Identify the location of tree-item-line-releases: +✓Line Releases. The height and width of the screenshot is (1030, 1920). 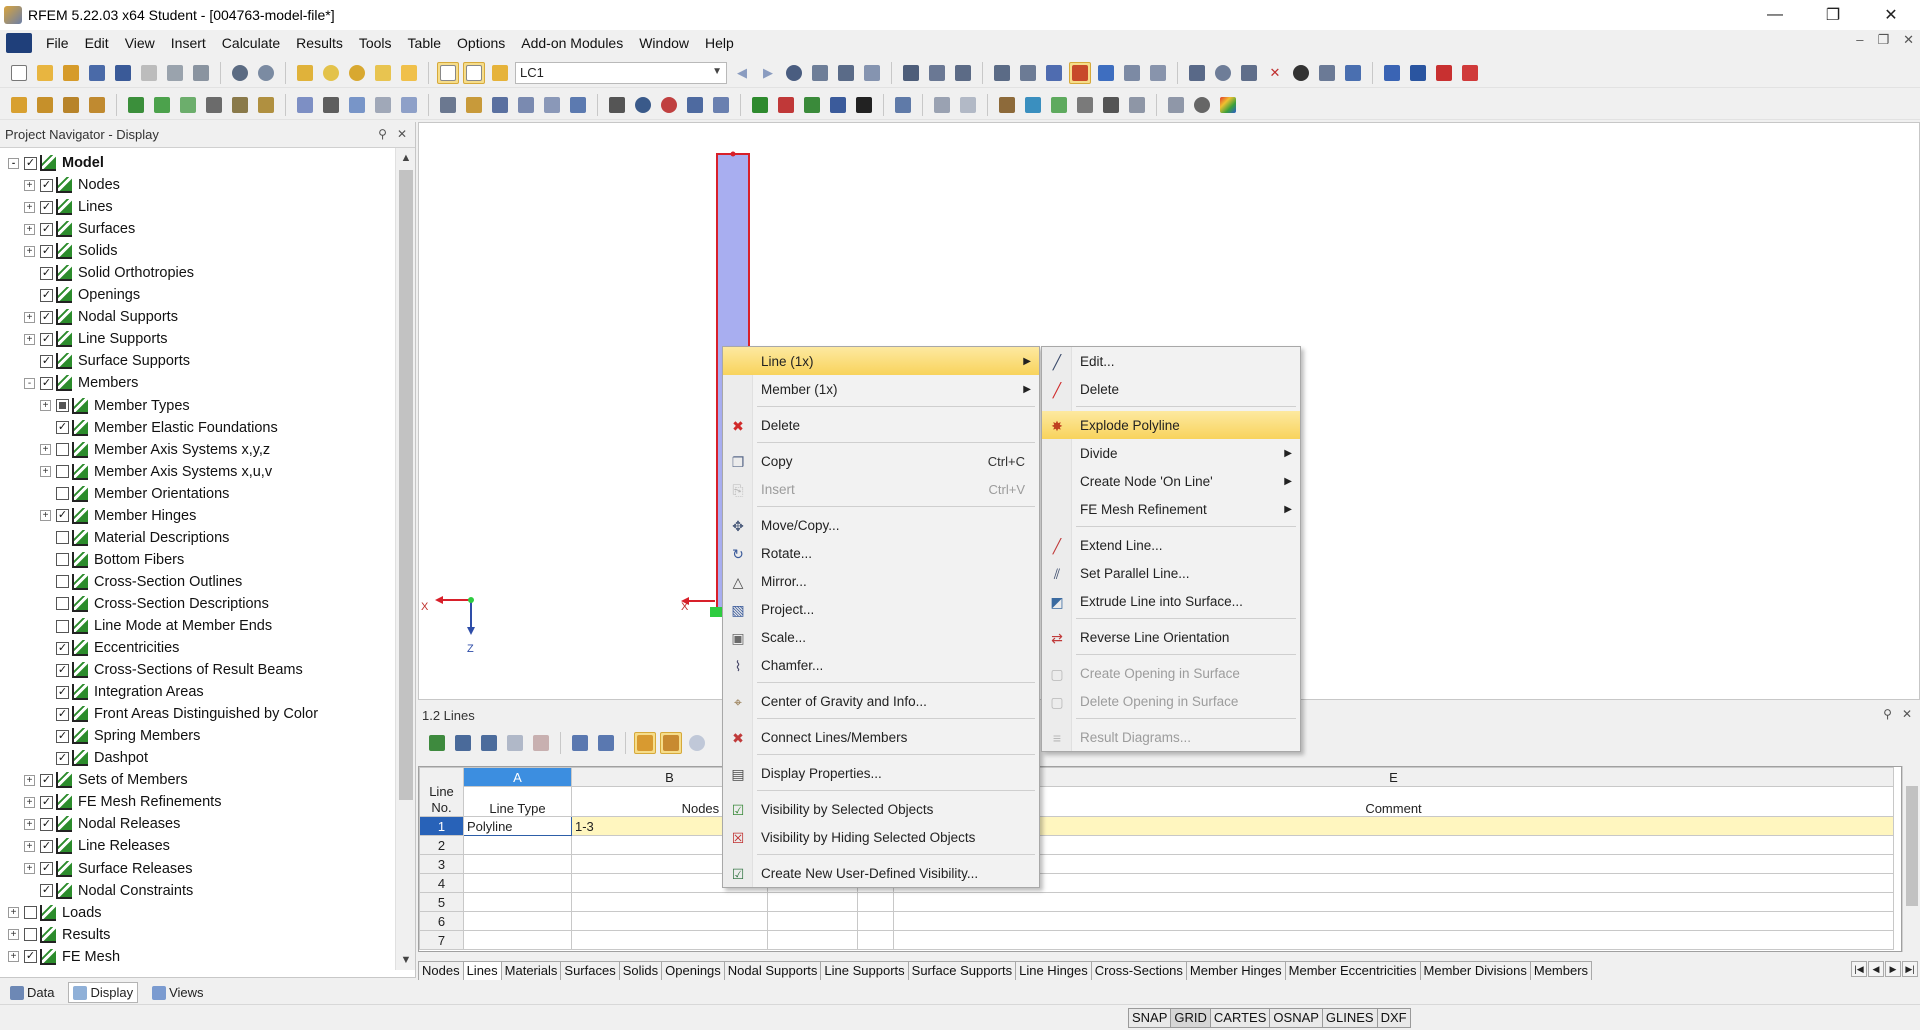
(195, 846).